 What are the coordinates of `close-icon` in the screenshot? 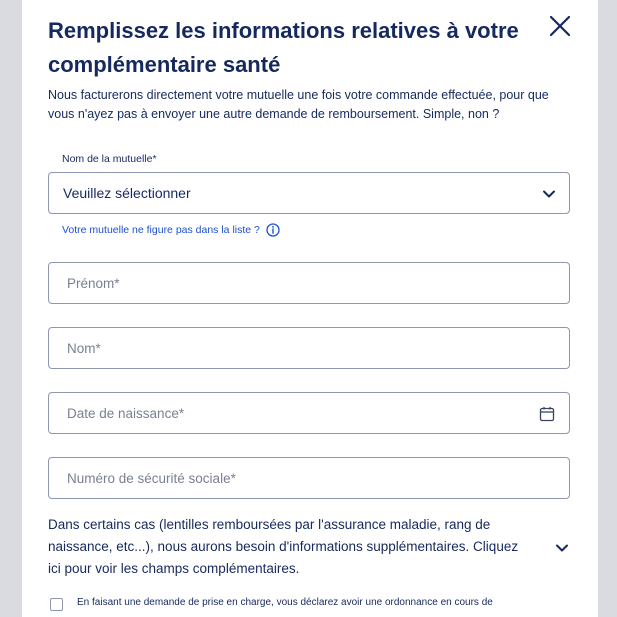 It's located at (560, 26).